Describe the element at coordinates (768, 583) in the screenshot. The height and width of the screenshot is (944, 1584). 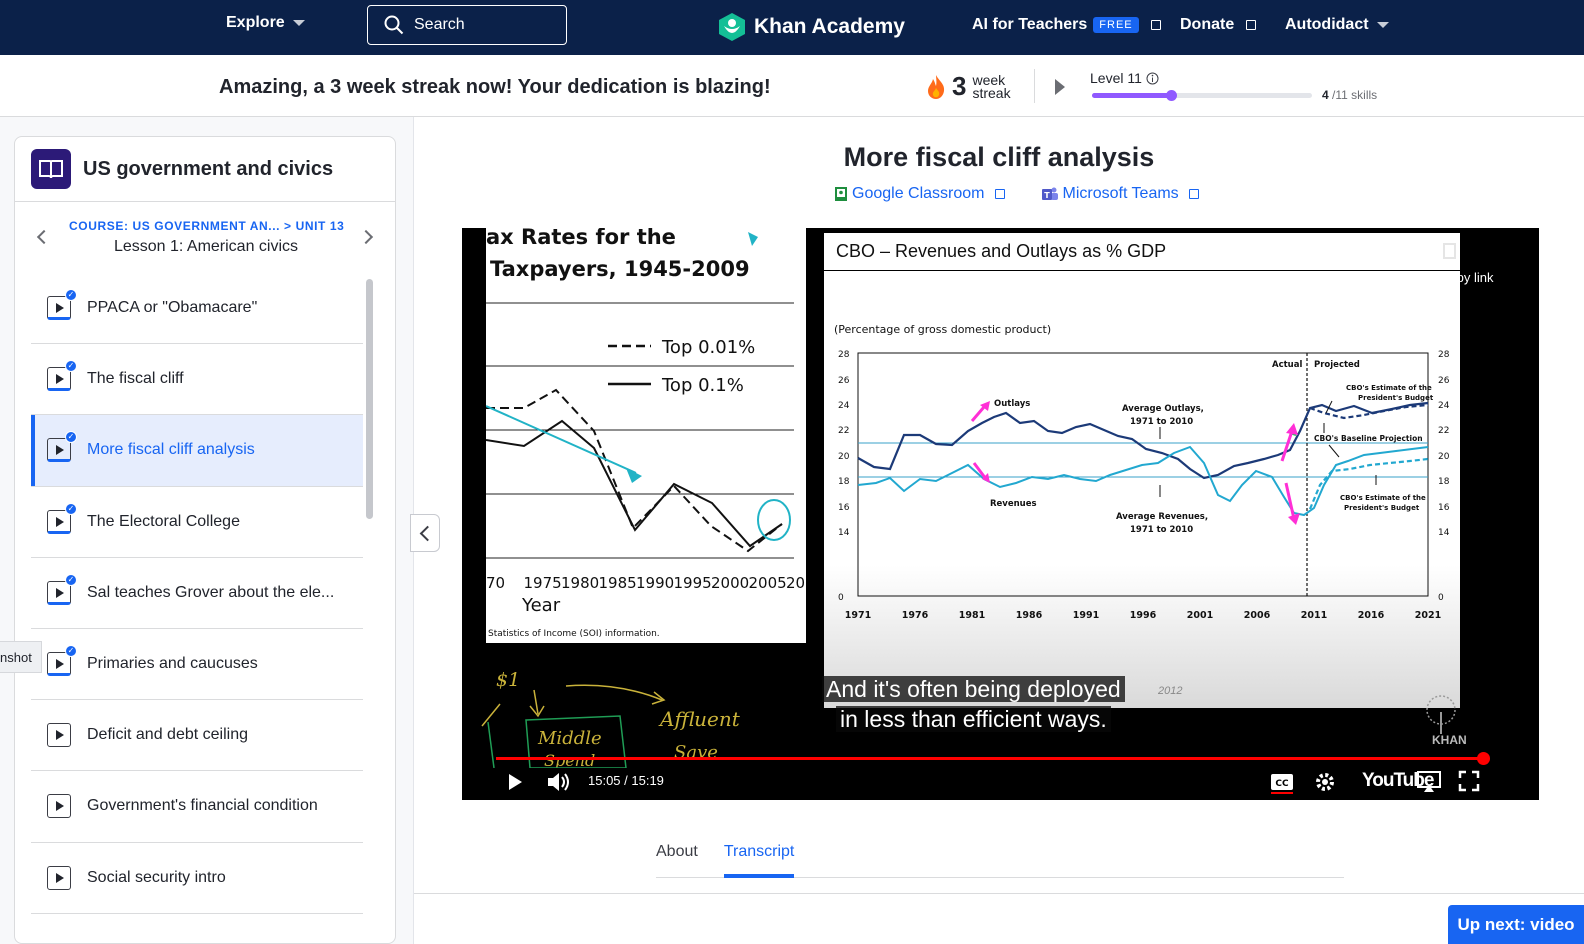
I see `tick-label: 2005` at that location.